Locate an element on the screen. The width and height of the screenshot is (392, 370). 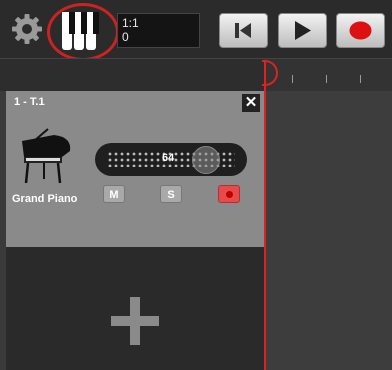
volume-slider-handle is located at coordinates (206, 160).